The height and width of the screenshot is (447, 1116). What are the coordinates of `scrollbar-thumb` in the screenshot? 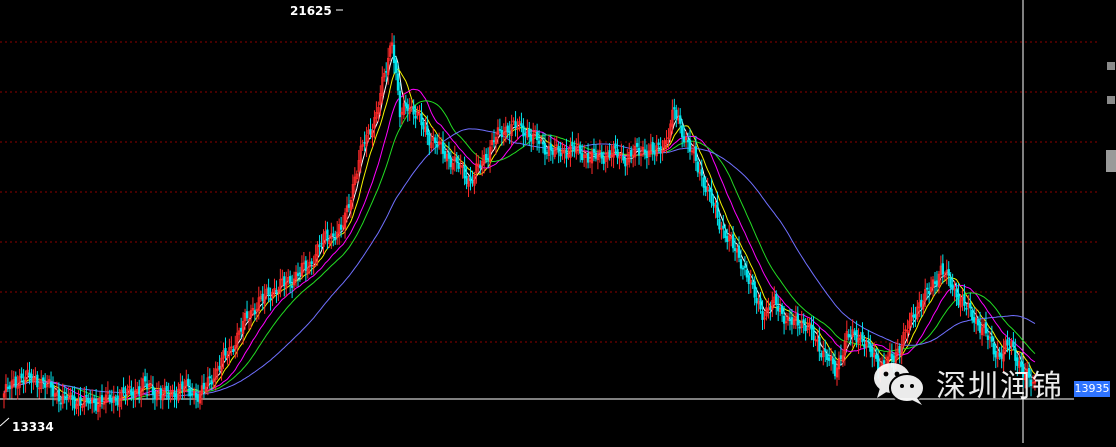 It's located at (1111, 161).